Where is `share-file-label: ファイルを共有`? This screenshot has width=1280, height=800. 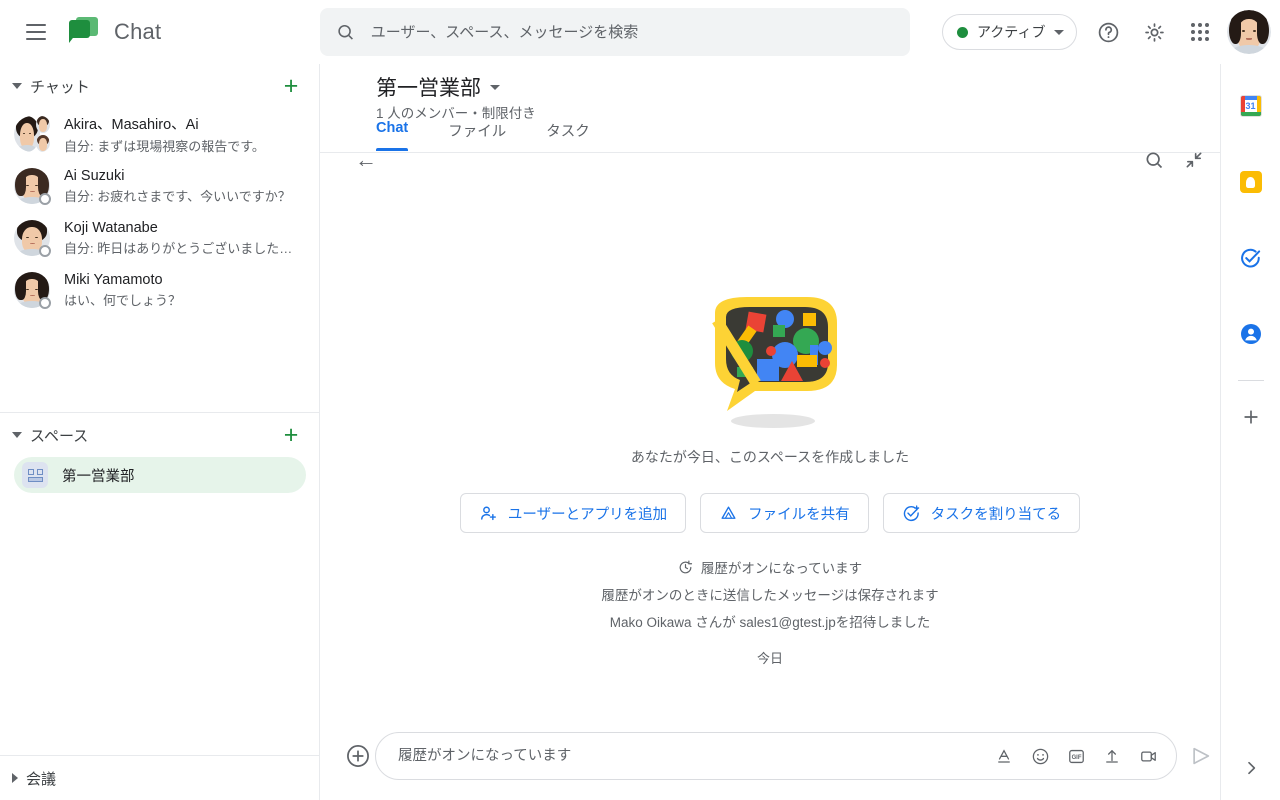 share-file-label: ファイルを共有 is located at coordinates (799, 514).